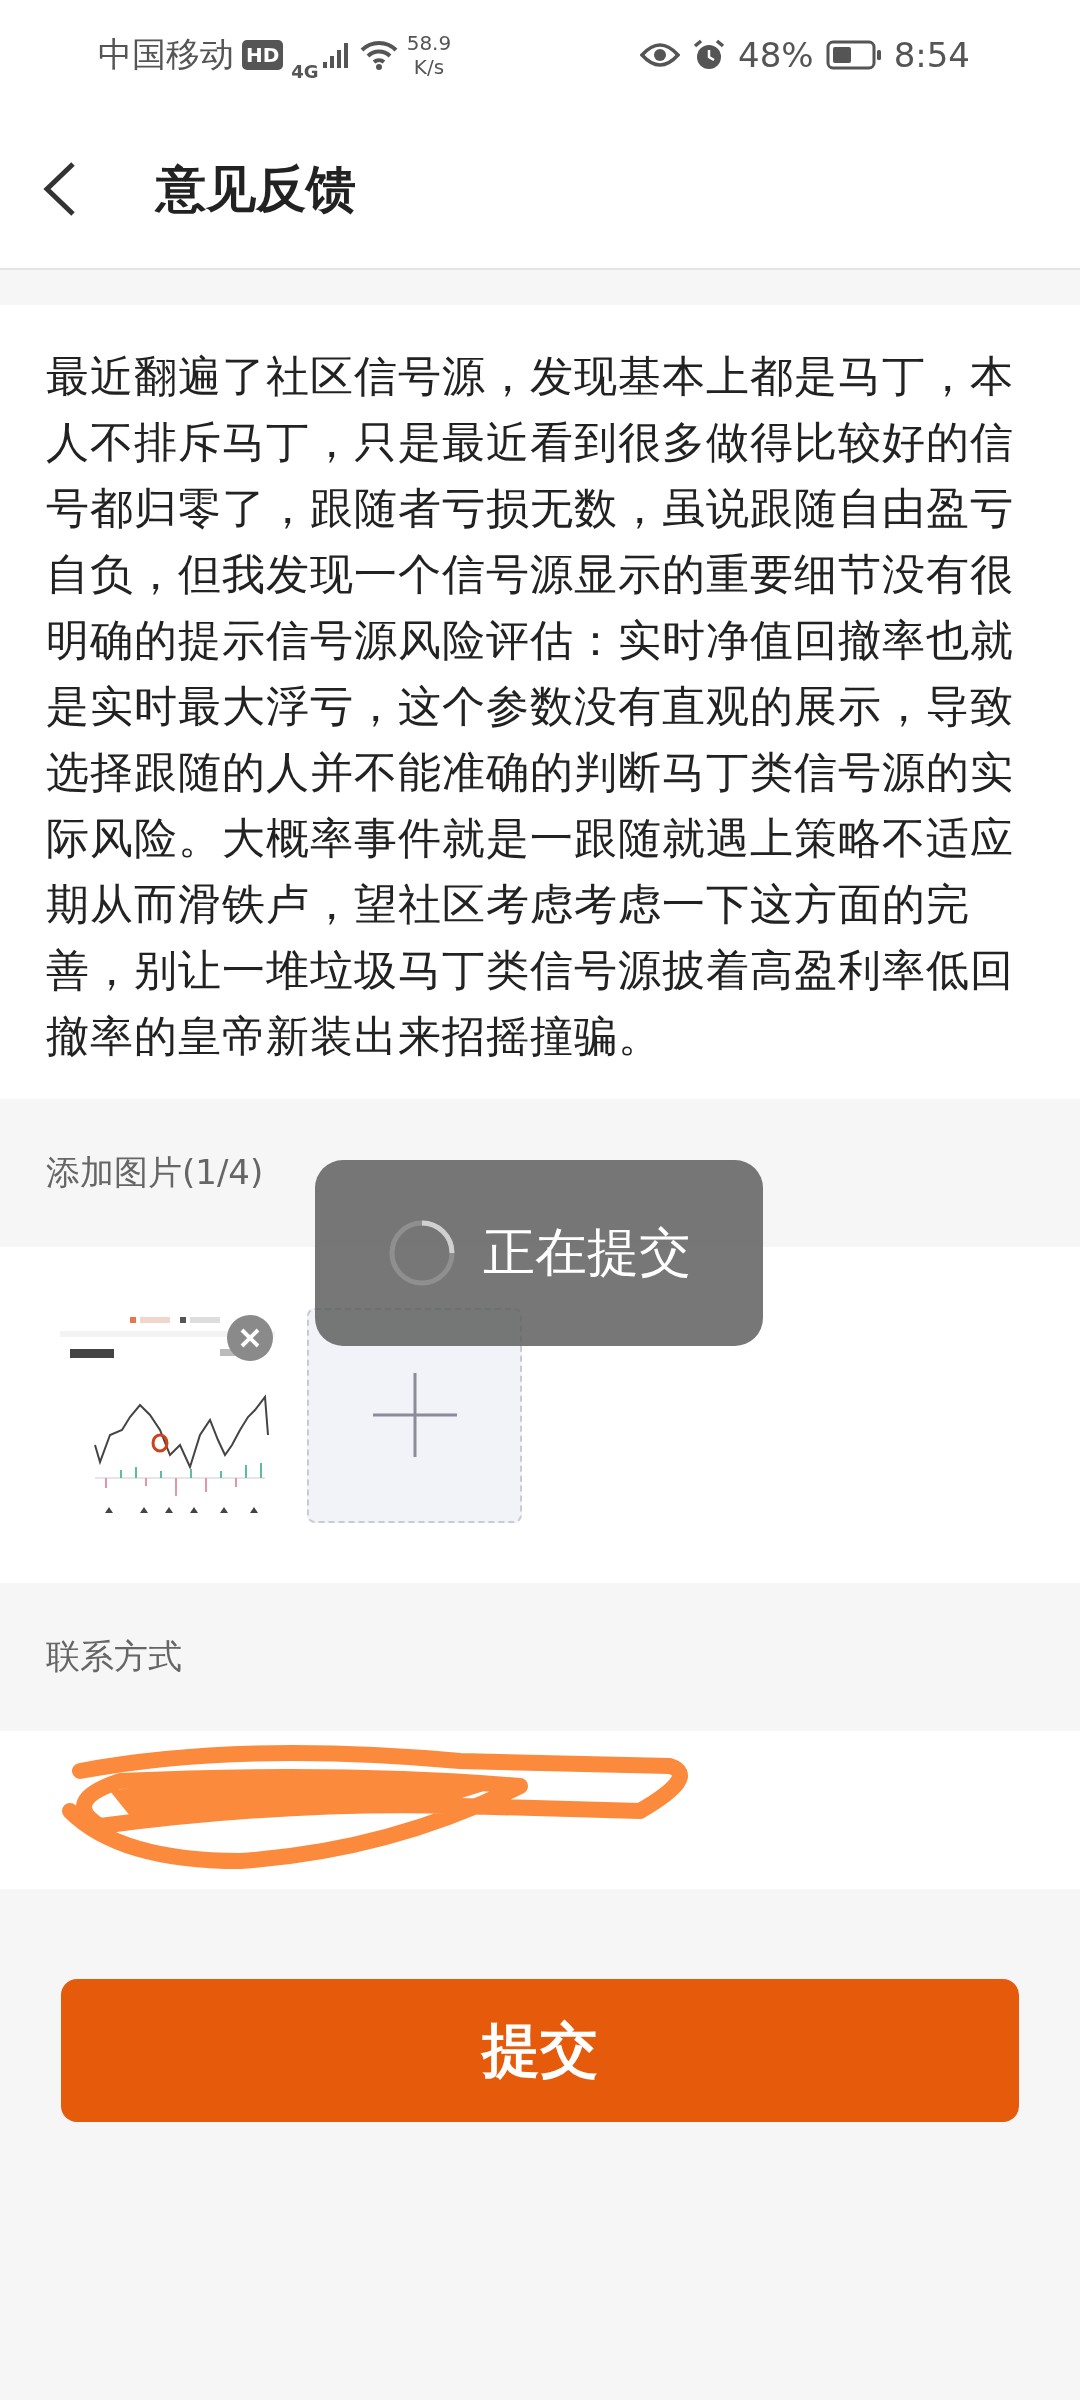  Describe the element at coordinates (429, 67) in the screenshot. I see `network-speed-unit: K/s` at that location.